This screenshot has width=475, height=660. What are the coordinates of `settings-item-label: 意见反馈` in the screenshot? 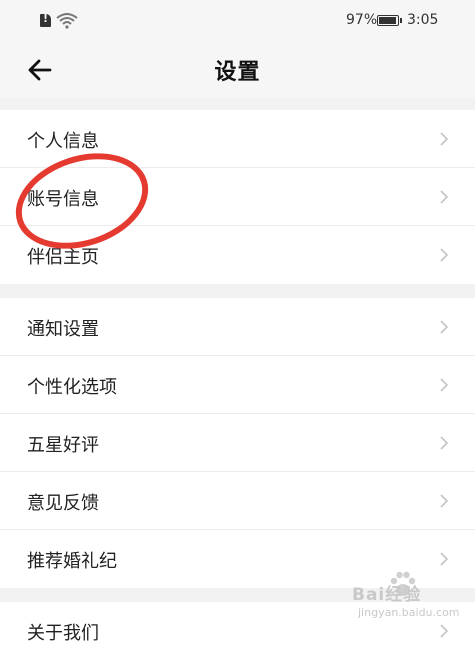 It's located at (63, 503).